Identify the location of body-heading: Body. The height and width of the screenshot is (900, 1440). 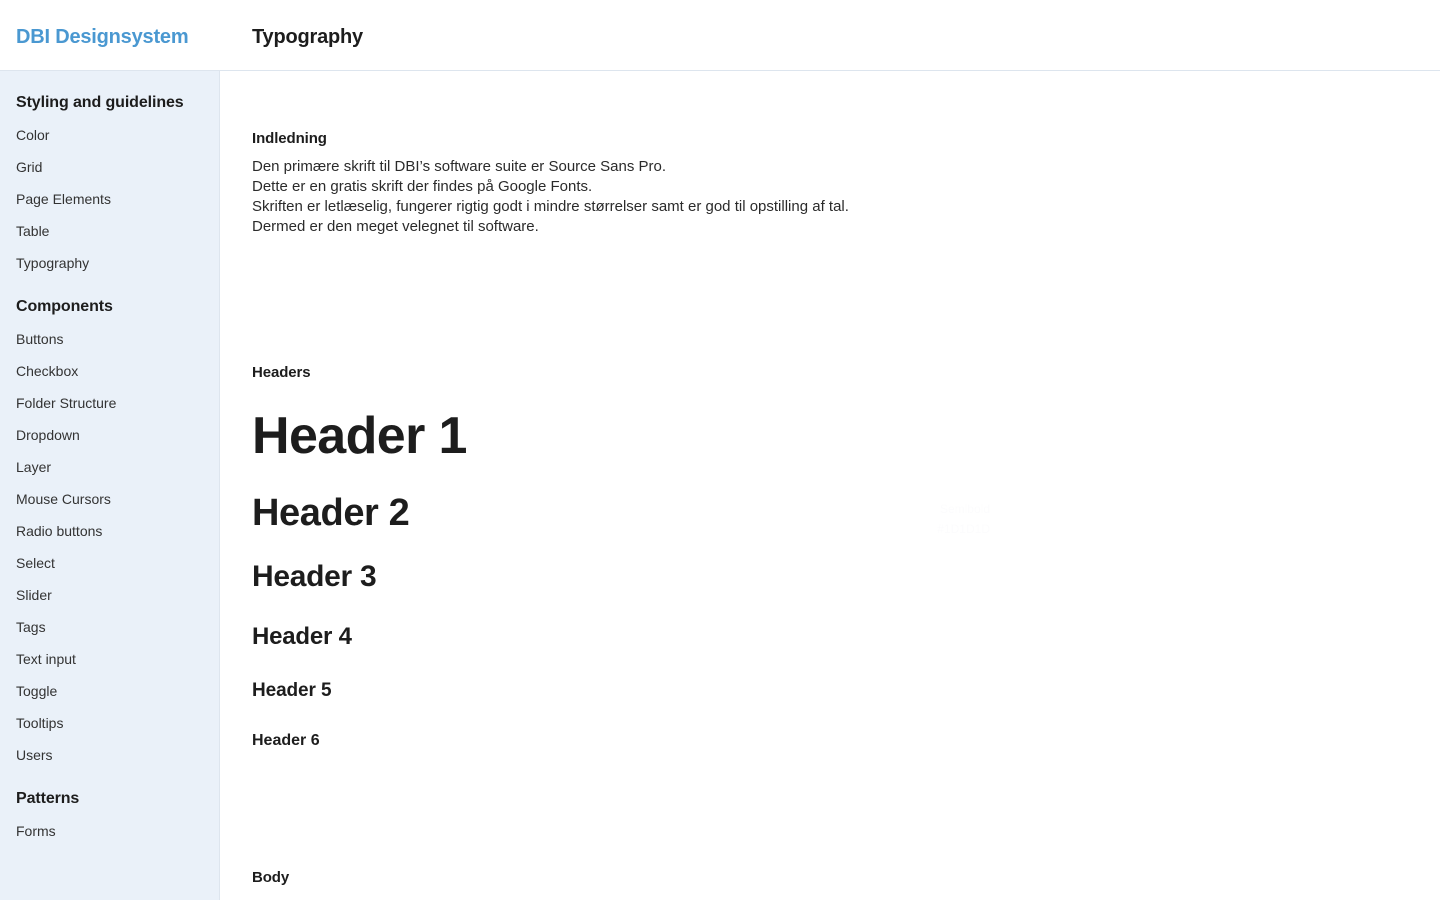
(271, 877).